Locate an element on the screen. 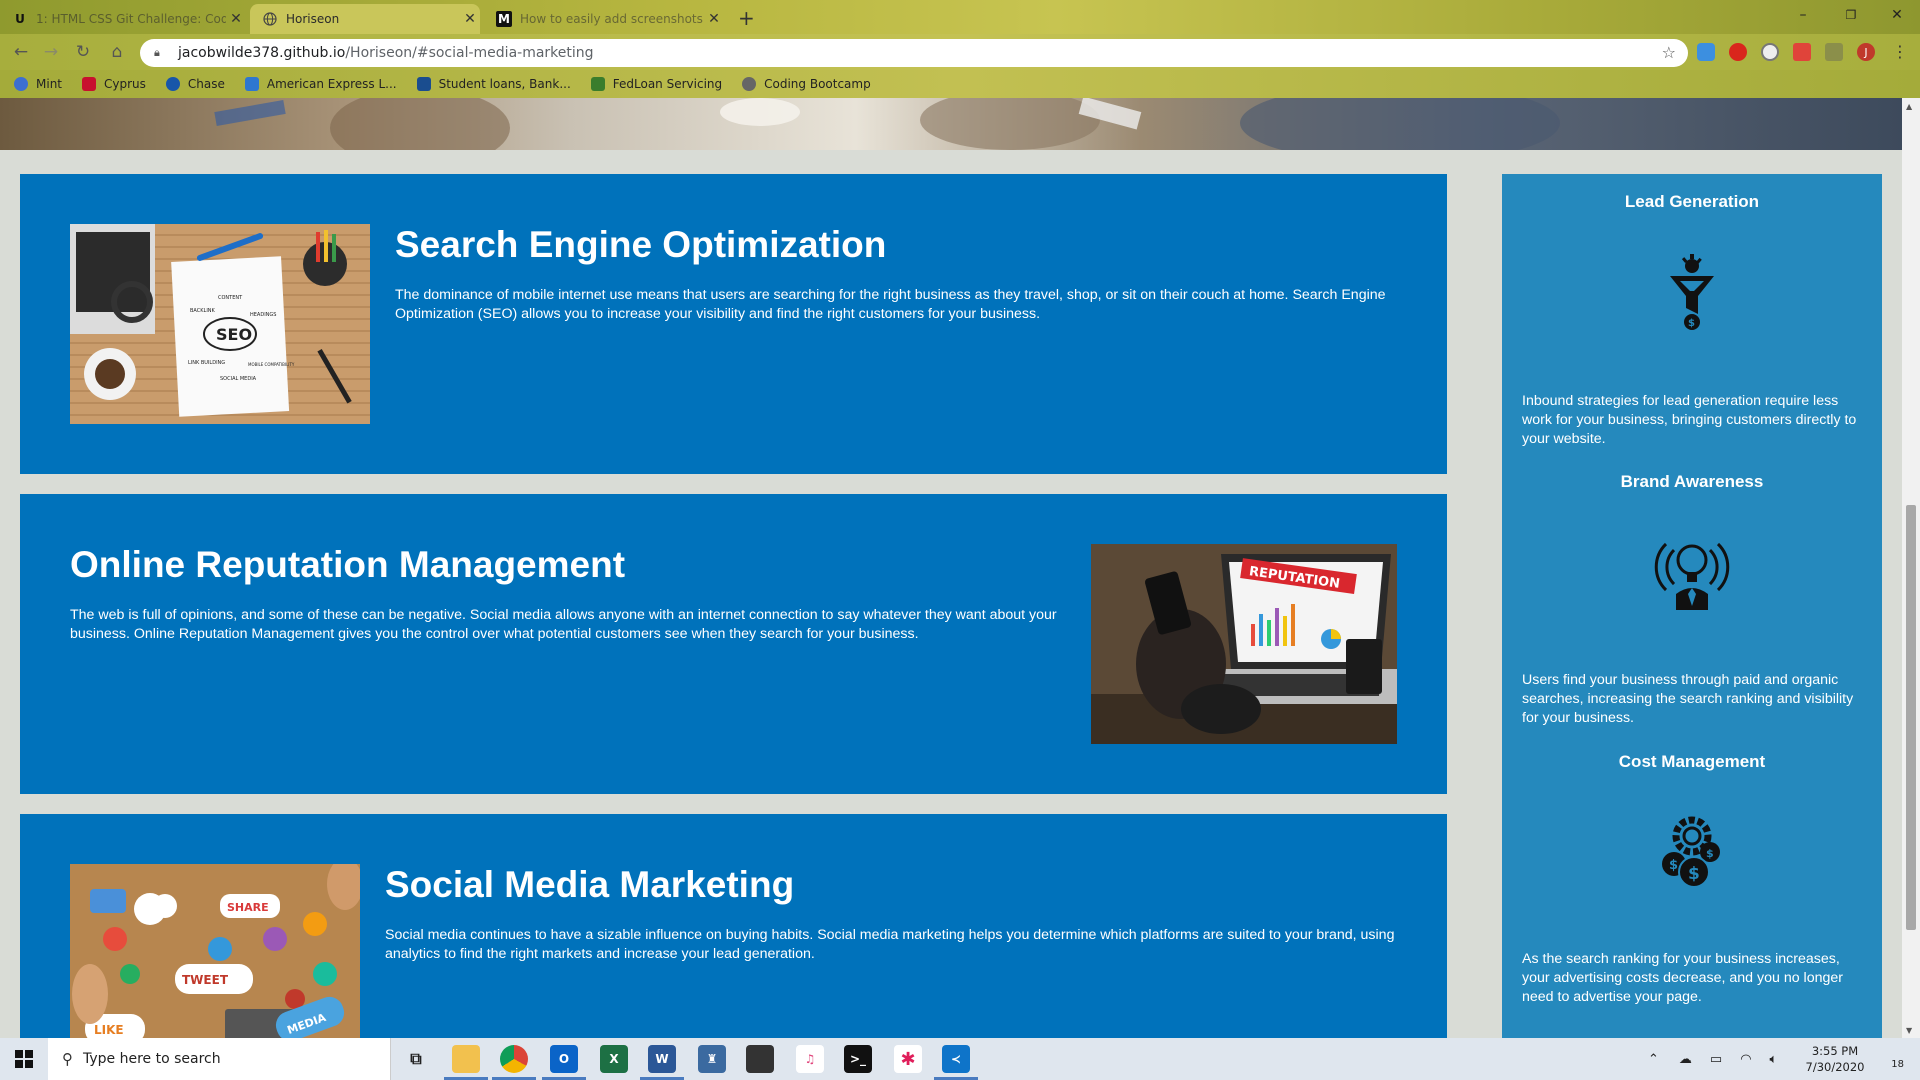  back-arrow-icon: ← is located at coordinates (21, 52).